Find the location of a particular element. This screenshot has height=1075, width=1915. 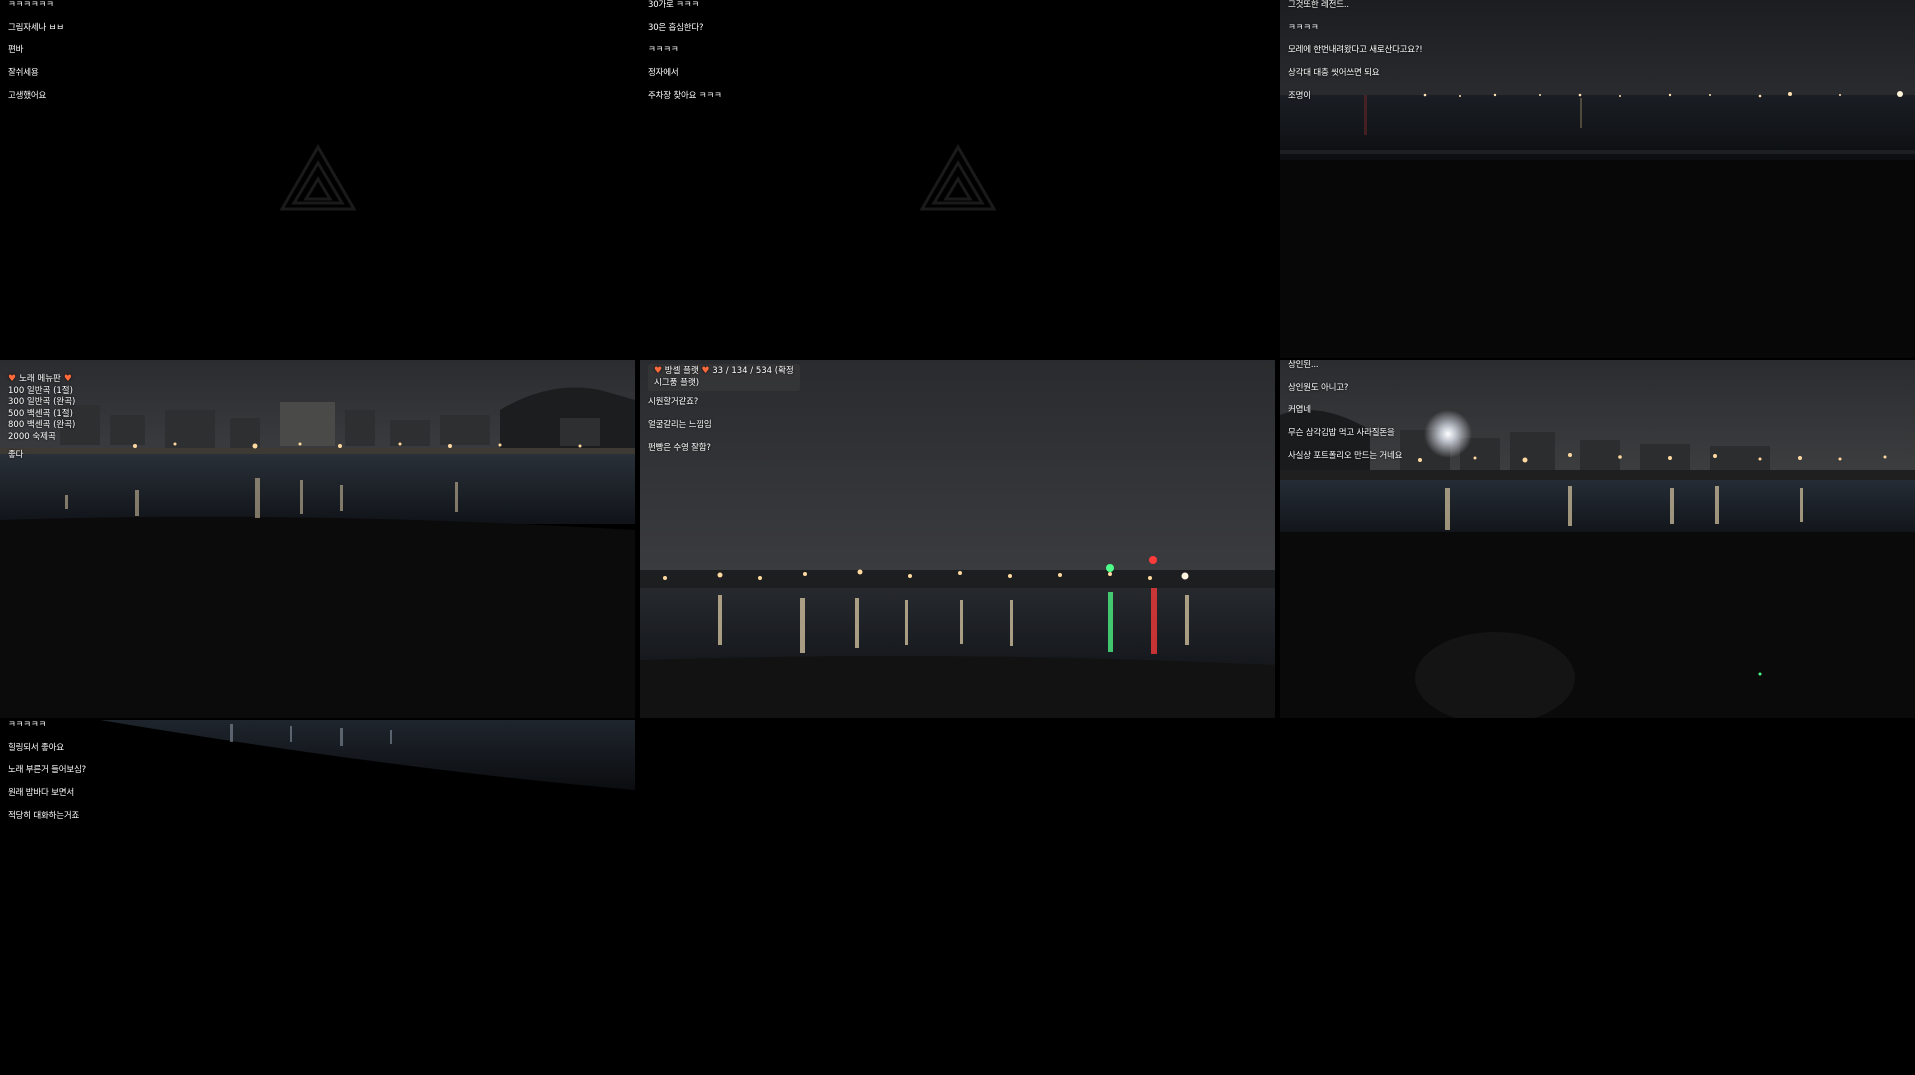

chat-message: 좋다 is located at coordinates (16, 454).